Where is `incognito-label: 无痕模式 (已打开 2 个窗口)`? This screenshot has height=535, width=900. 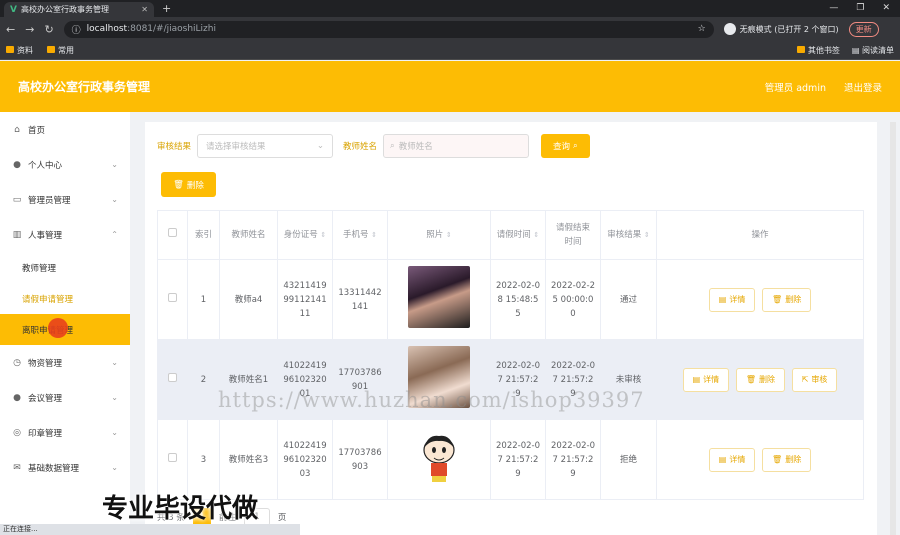
incognito-label: 无痕模式 (已打开 2 个窗口) is located at coordinates (789, 29).